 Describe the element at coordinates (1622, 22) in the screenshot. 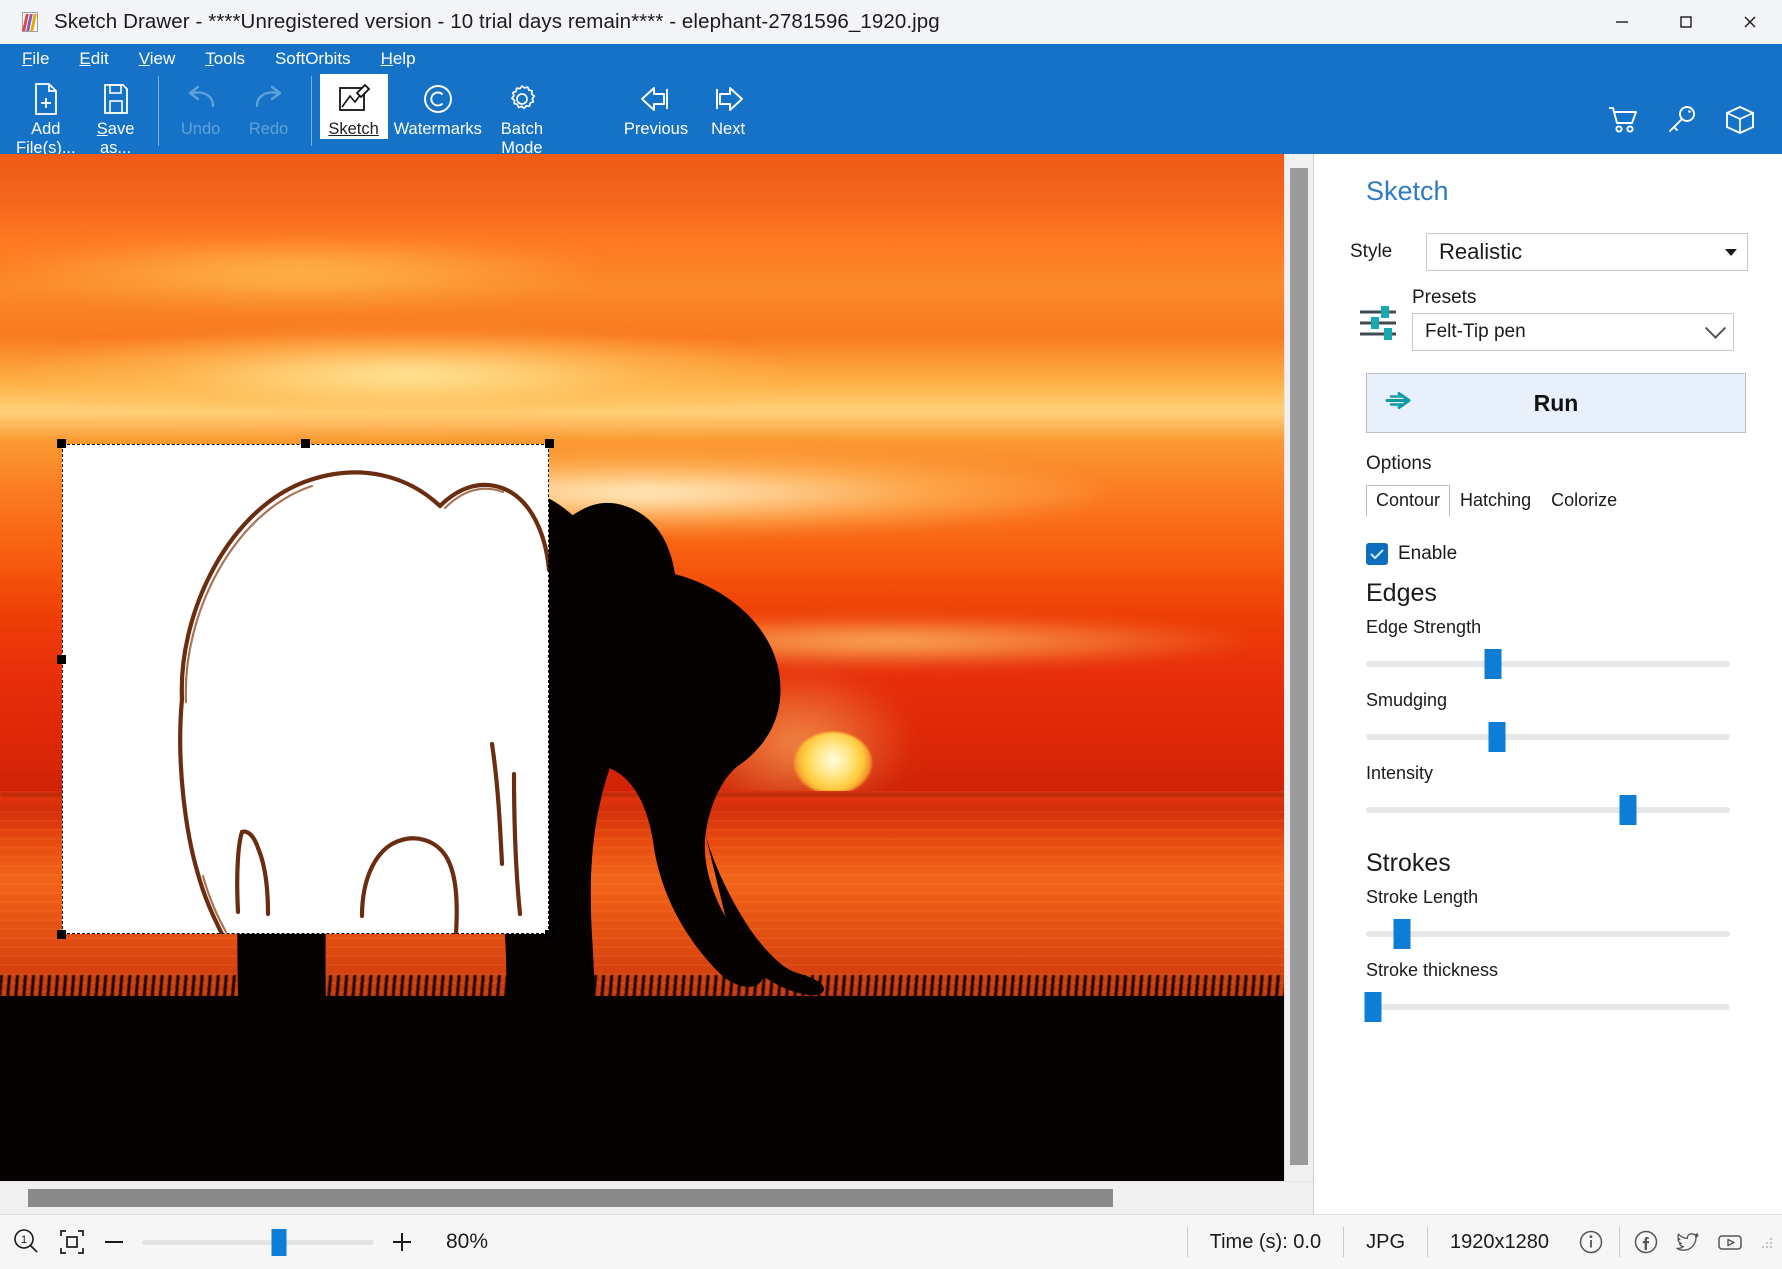

I see `minimize-button` at that location.